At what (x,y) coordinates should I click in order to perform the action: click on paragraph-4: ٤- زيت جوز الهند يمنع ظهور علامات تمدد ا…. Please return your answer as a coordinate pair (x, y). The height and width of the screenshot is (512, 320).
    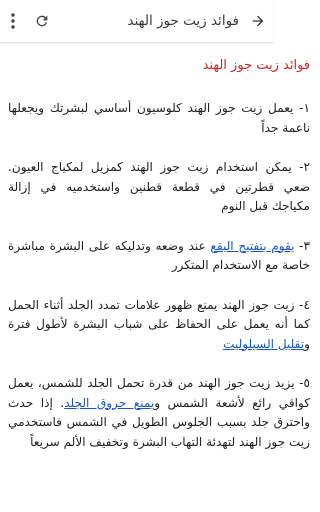
    Looking at the image, I should click on (159, 325).